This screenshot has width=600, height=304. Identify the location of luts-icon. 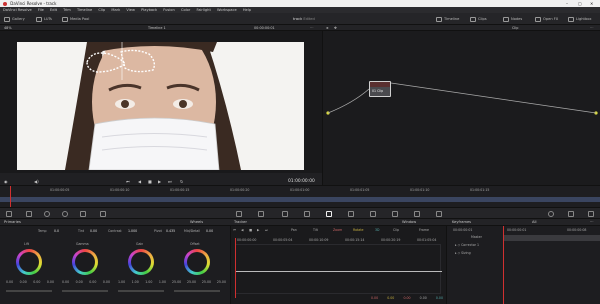
(39, 19).